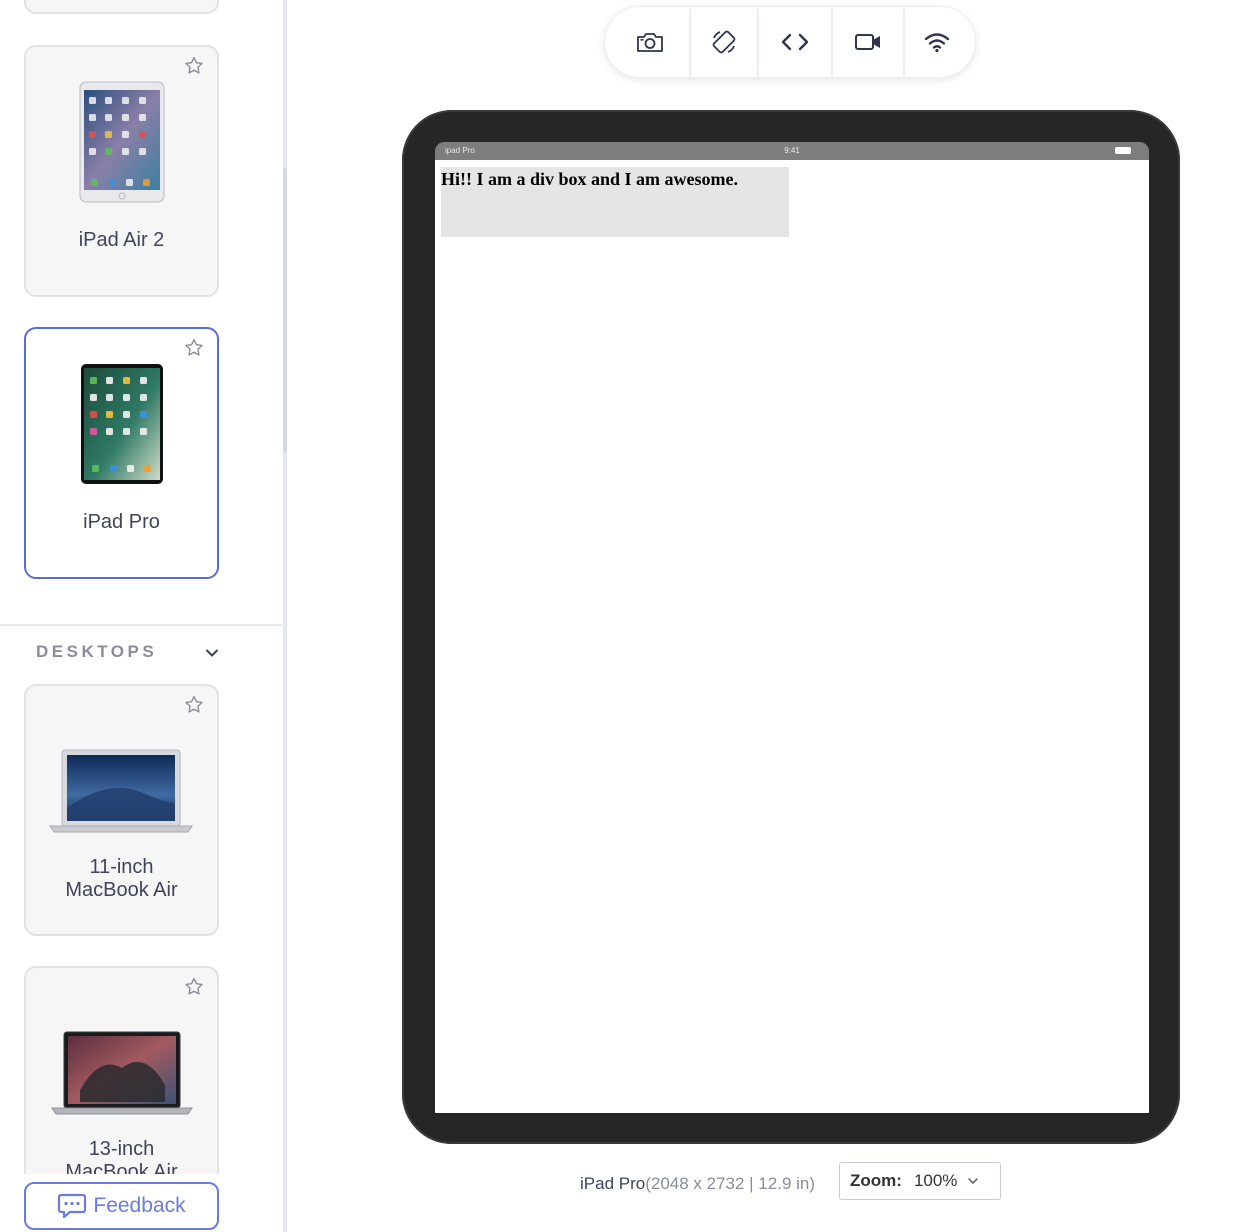  I want to click on zoom-value: 100%, so click(935, 1180).